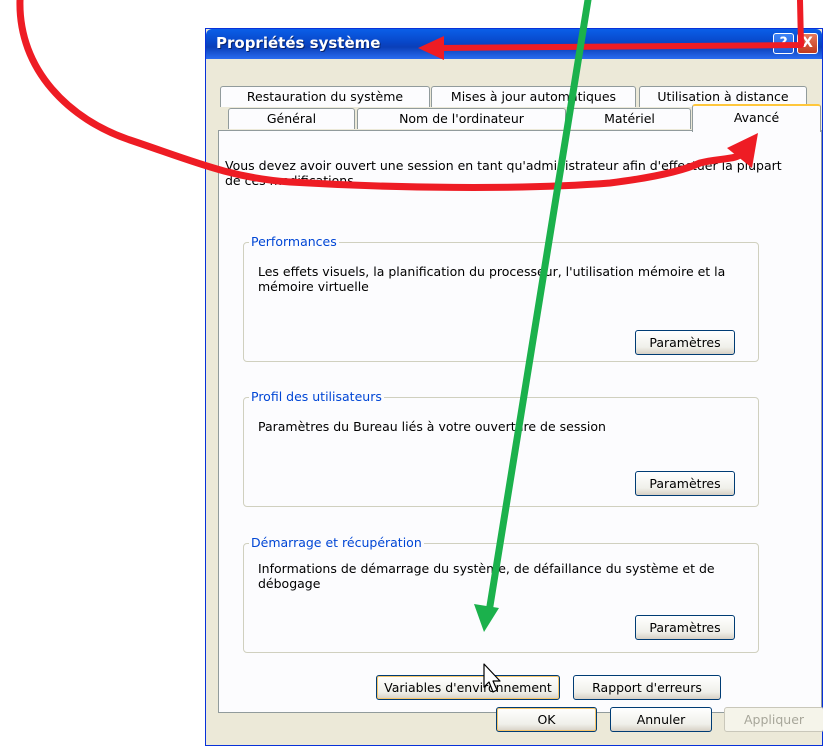 The width and height of the screenshot is (823, 746). Describe the element at coordinates (291, 118) in the screenshot. I see `tab-general: Général` at that location.